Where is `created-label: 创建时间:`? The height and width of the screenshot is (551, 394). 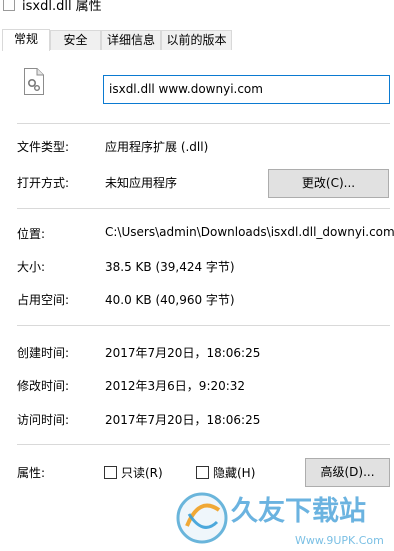
created-label: 创建时间: is located at coordinates (43, 353).